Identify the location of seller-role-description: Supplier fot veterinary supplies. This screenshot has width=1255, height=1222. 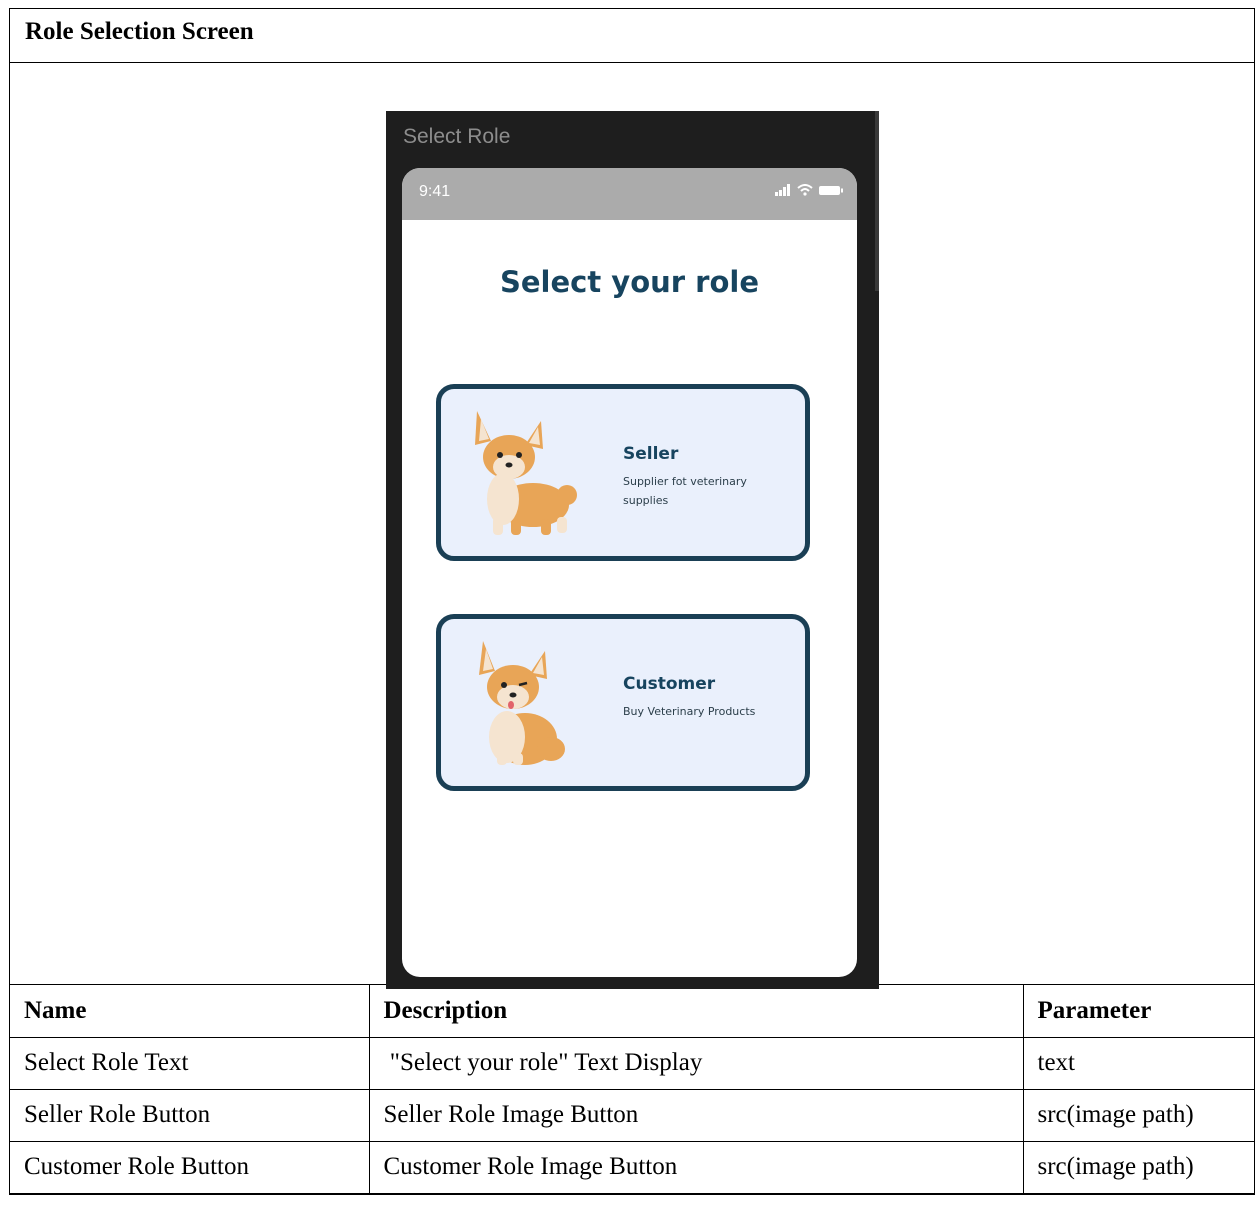
(685, 491).